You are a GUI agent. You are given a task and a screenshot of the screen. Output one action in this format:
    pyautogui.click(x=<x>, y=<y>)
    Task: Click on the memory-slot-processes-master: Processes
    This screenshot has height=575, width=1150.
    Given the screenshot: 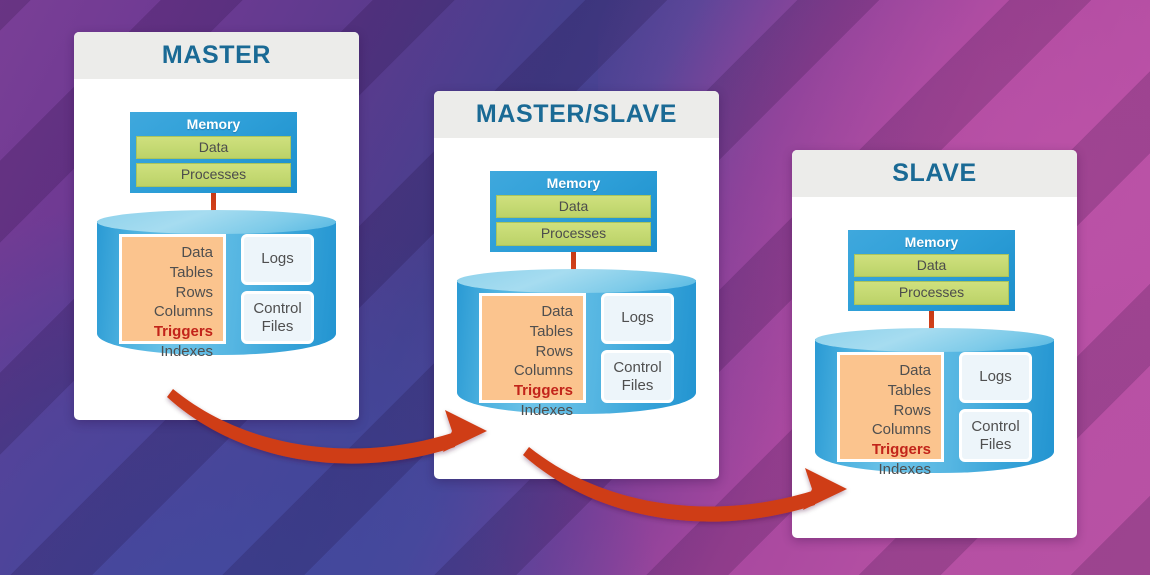 What is the action you would take?
    pyautogui.click(x=213, y=175)
    